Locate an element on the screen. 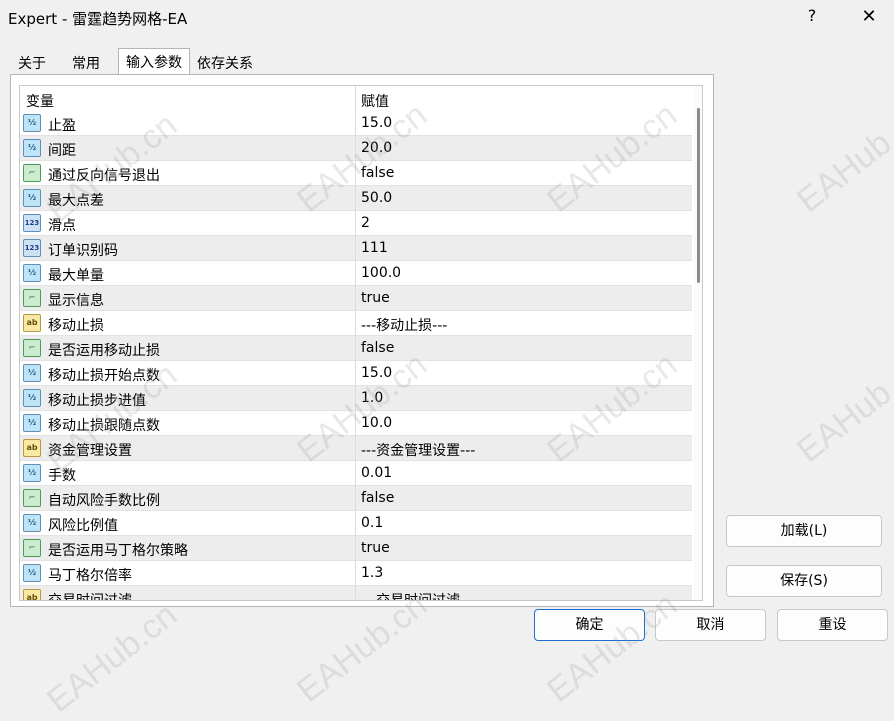 This screenshot has width=894, height=721. parameter-row: ½ 风险比例值 0.1 is located at coordinates (356, 523).